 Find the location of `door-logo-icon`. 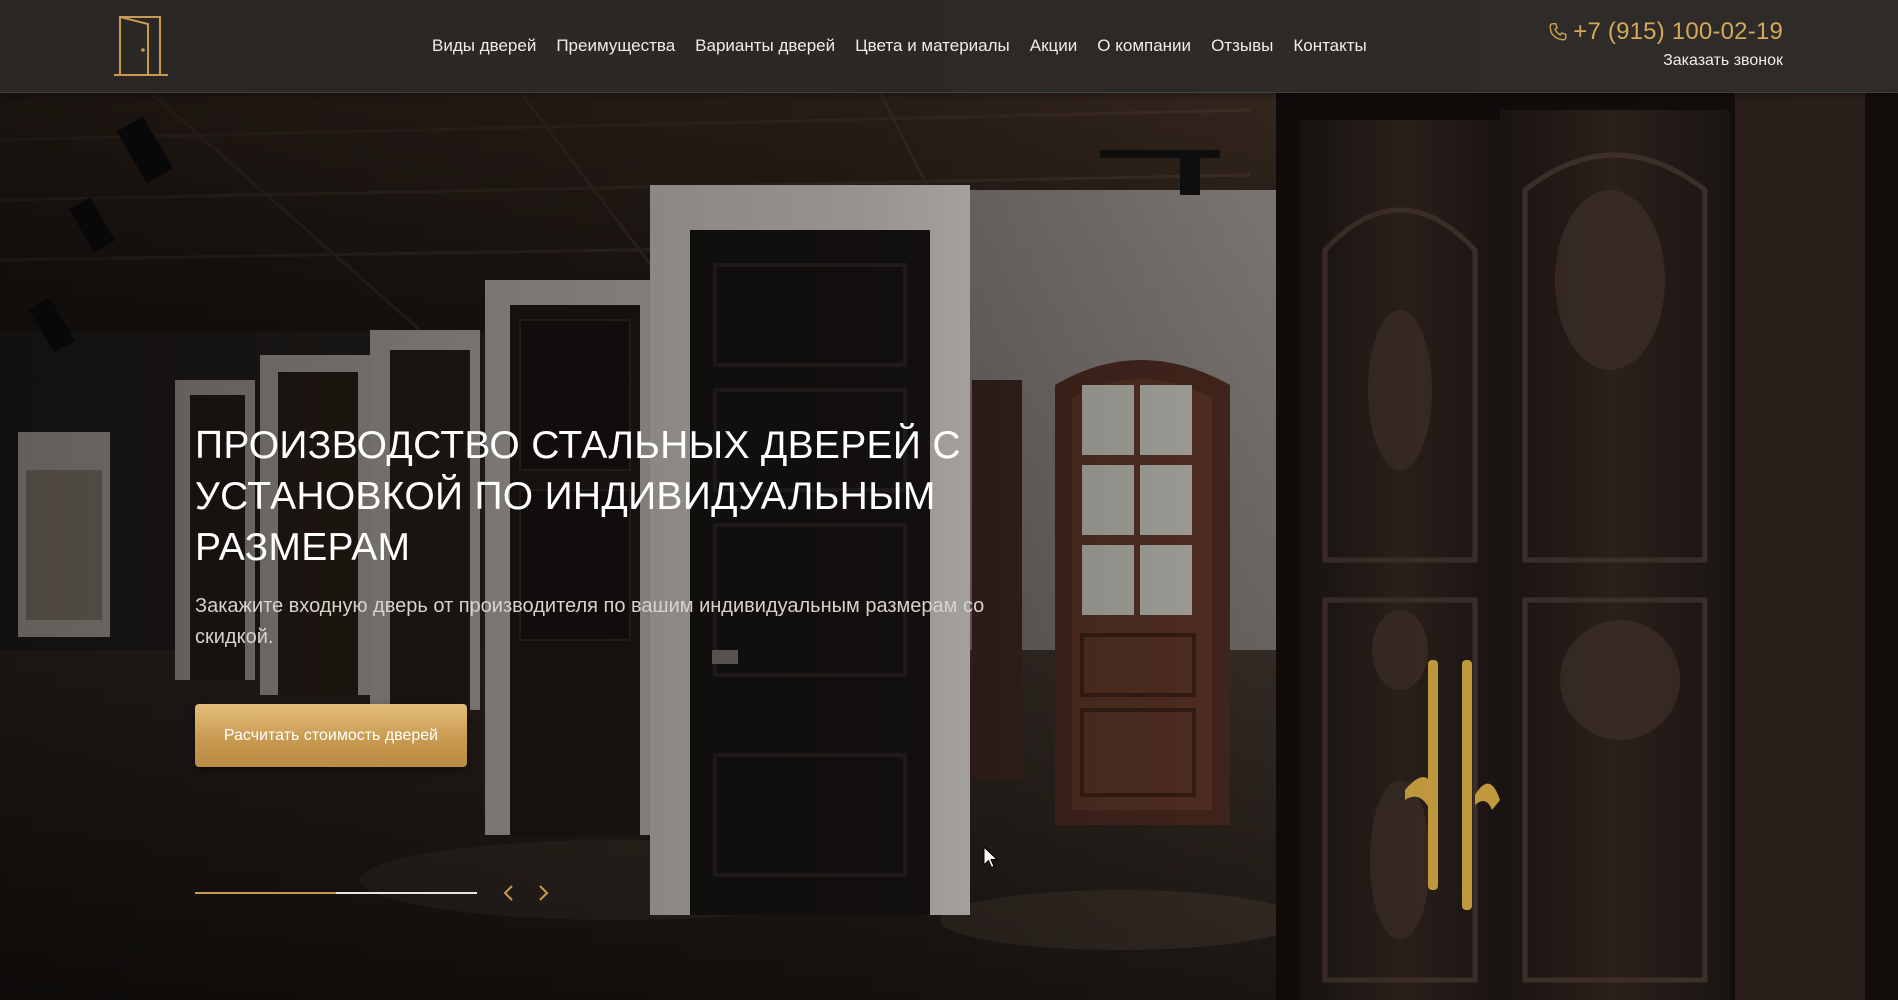

door-logo-icon is located at coordinates (141, 46).